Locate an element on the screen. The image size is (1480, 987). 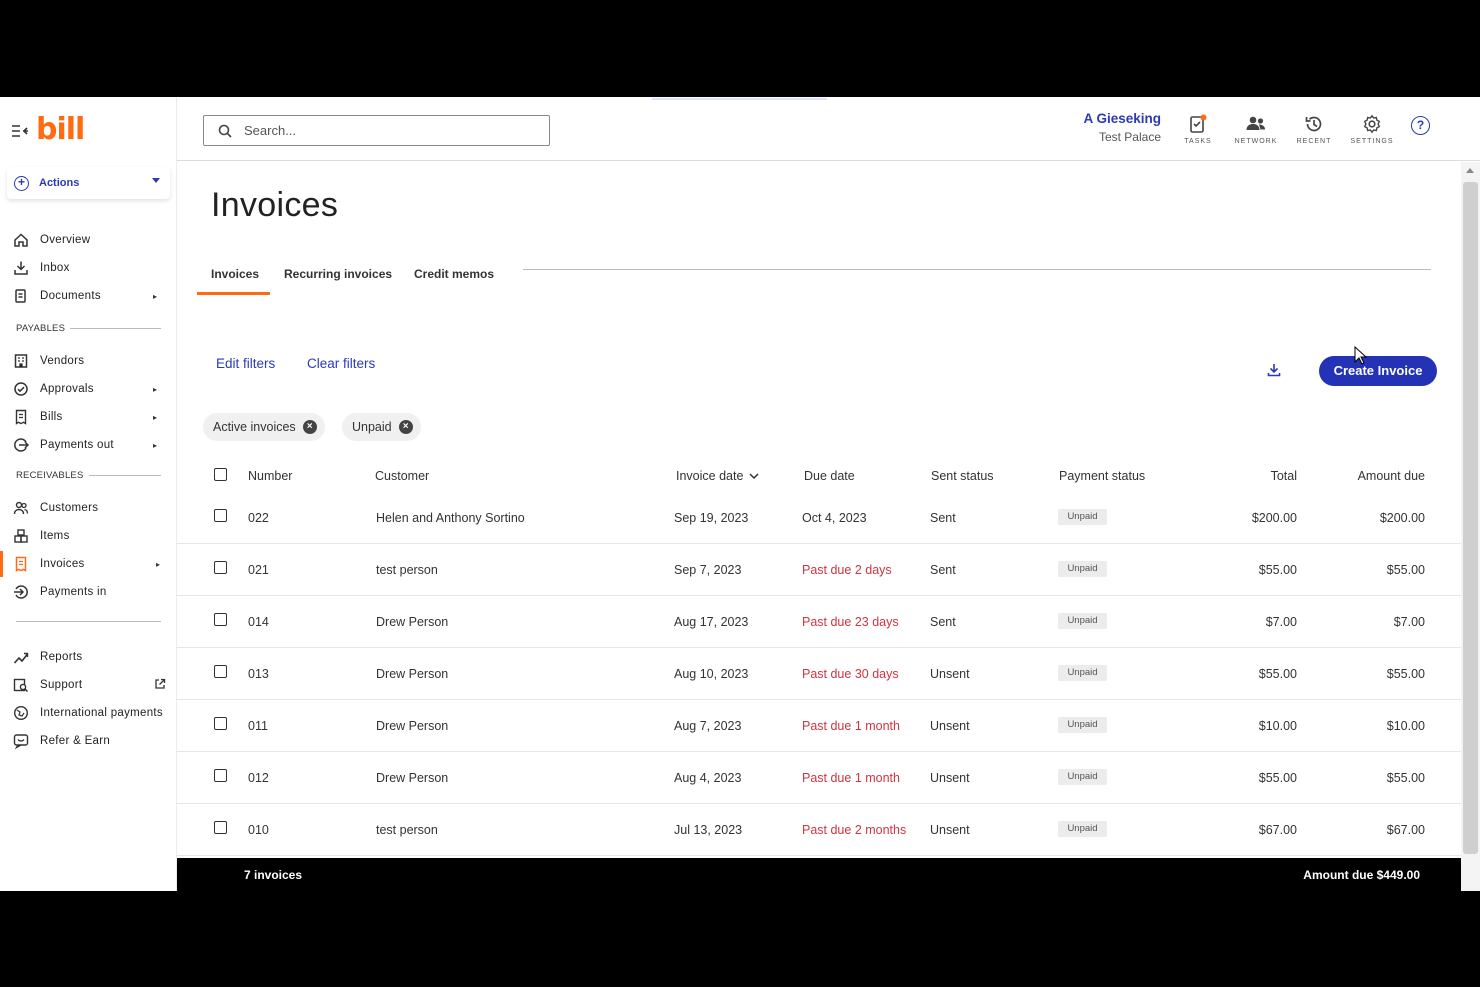
sort-chevron-down-icon is located at coordinates (754, 476).